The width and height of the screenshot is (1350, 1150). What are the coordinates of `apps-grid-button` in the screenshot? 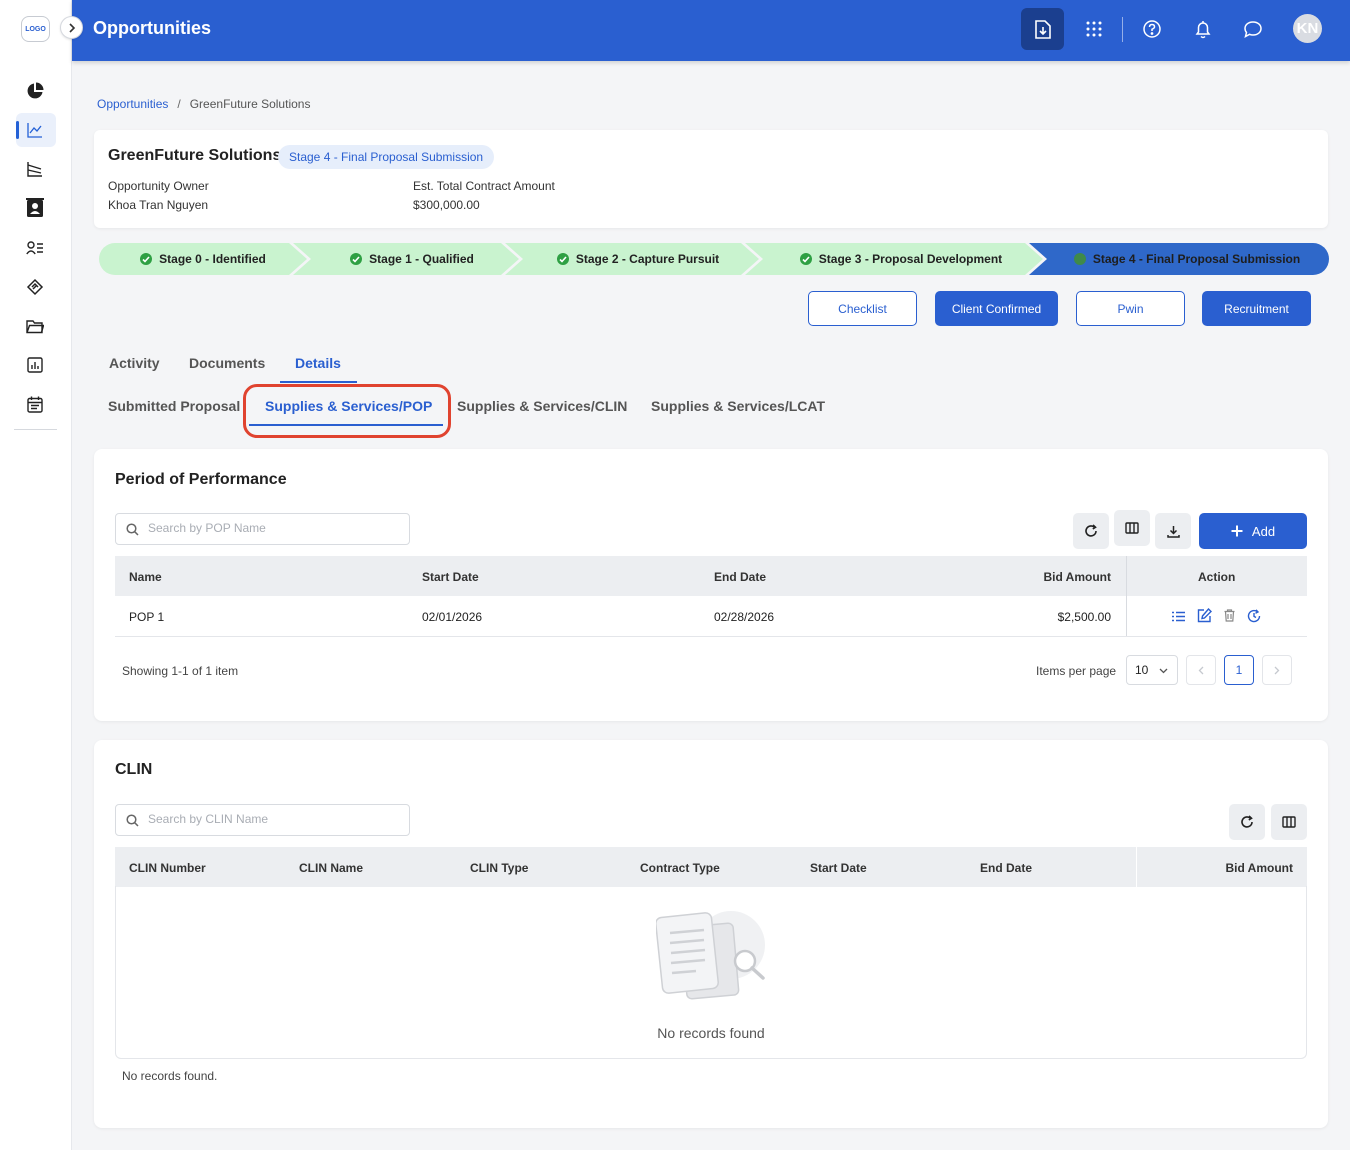 It's located at (1093, 29).